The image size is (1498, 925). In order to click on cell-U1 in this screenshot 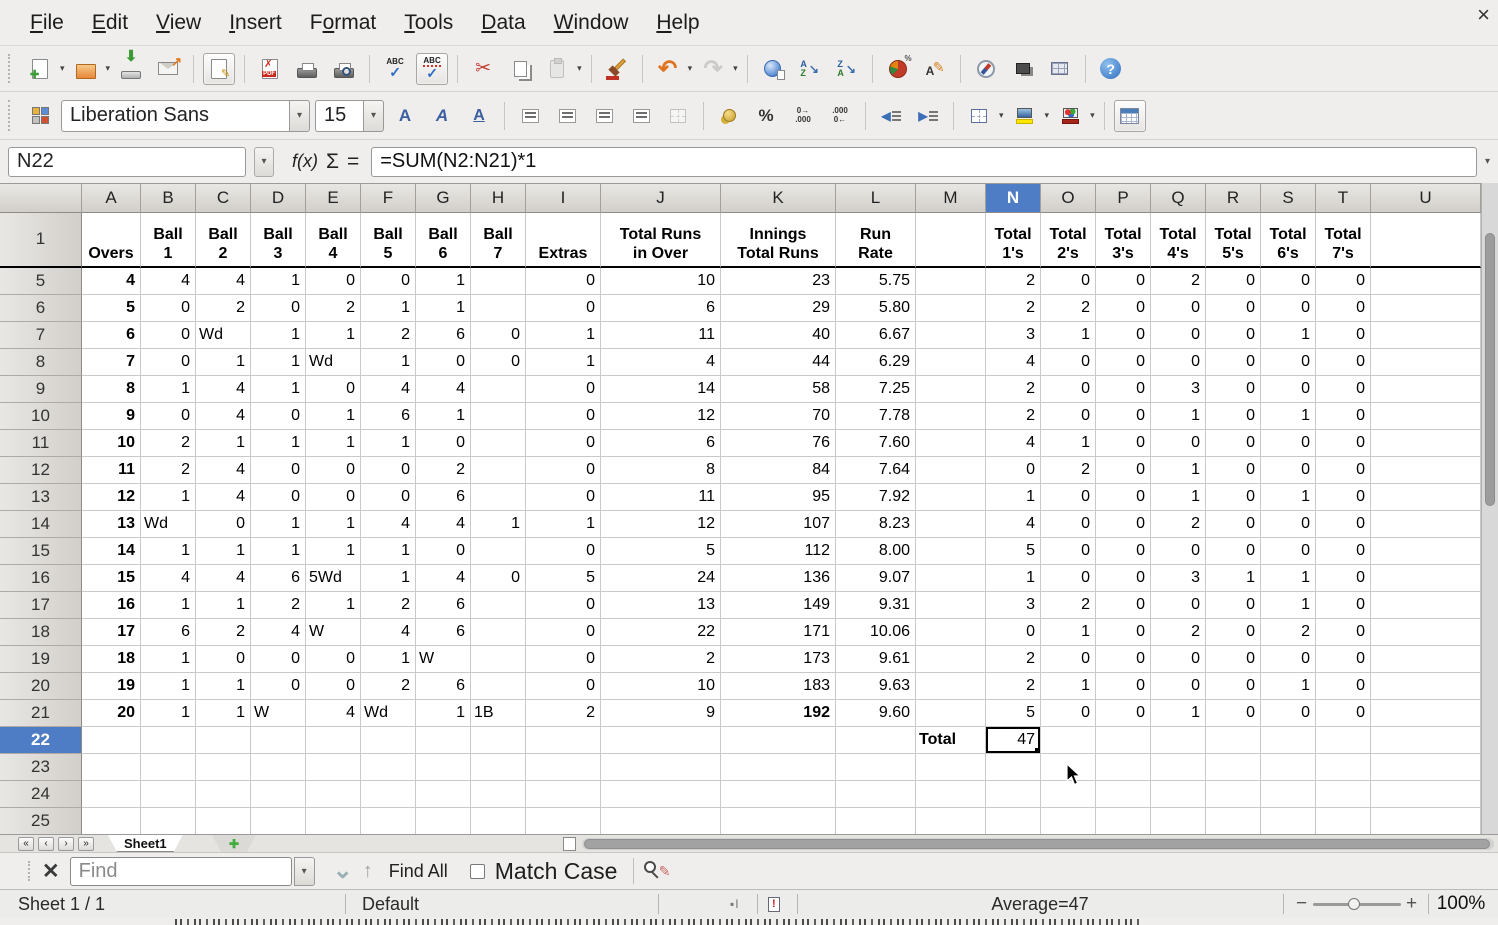, I will do `click(1426, 240)`.